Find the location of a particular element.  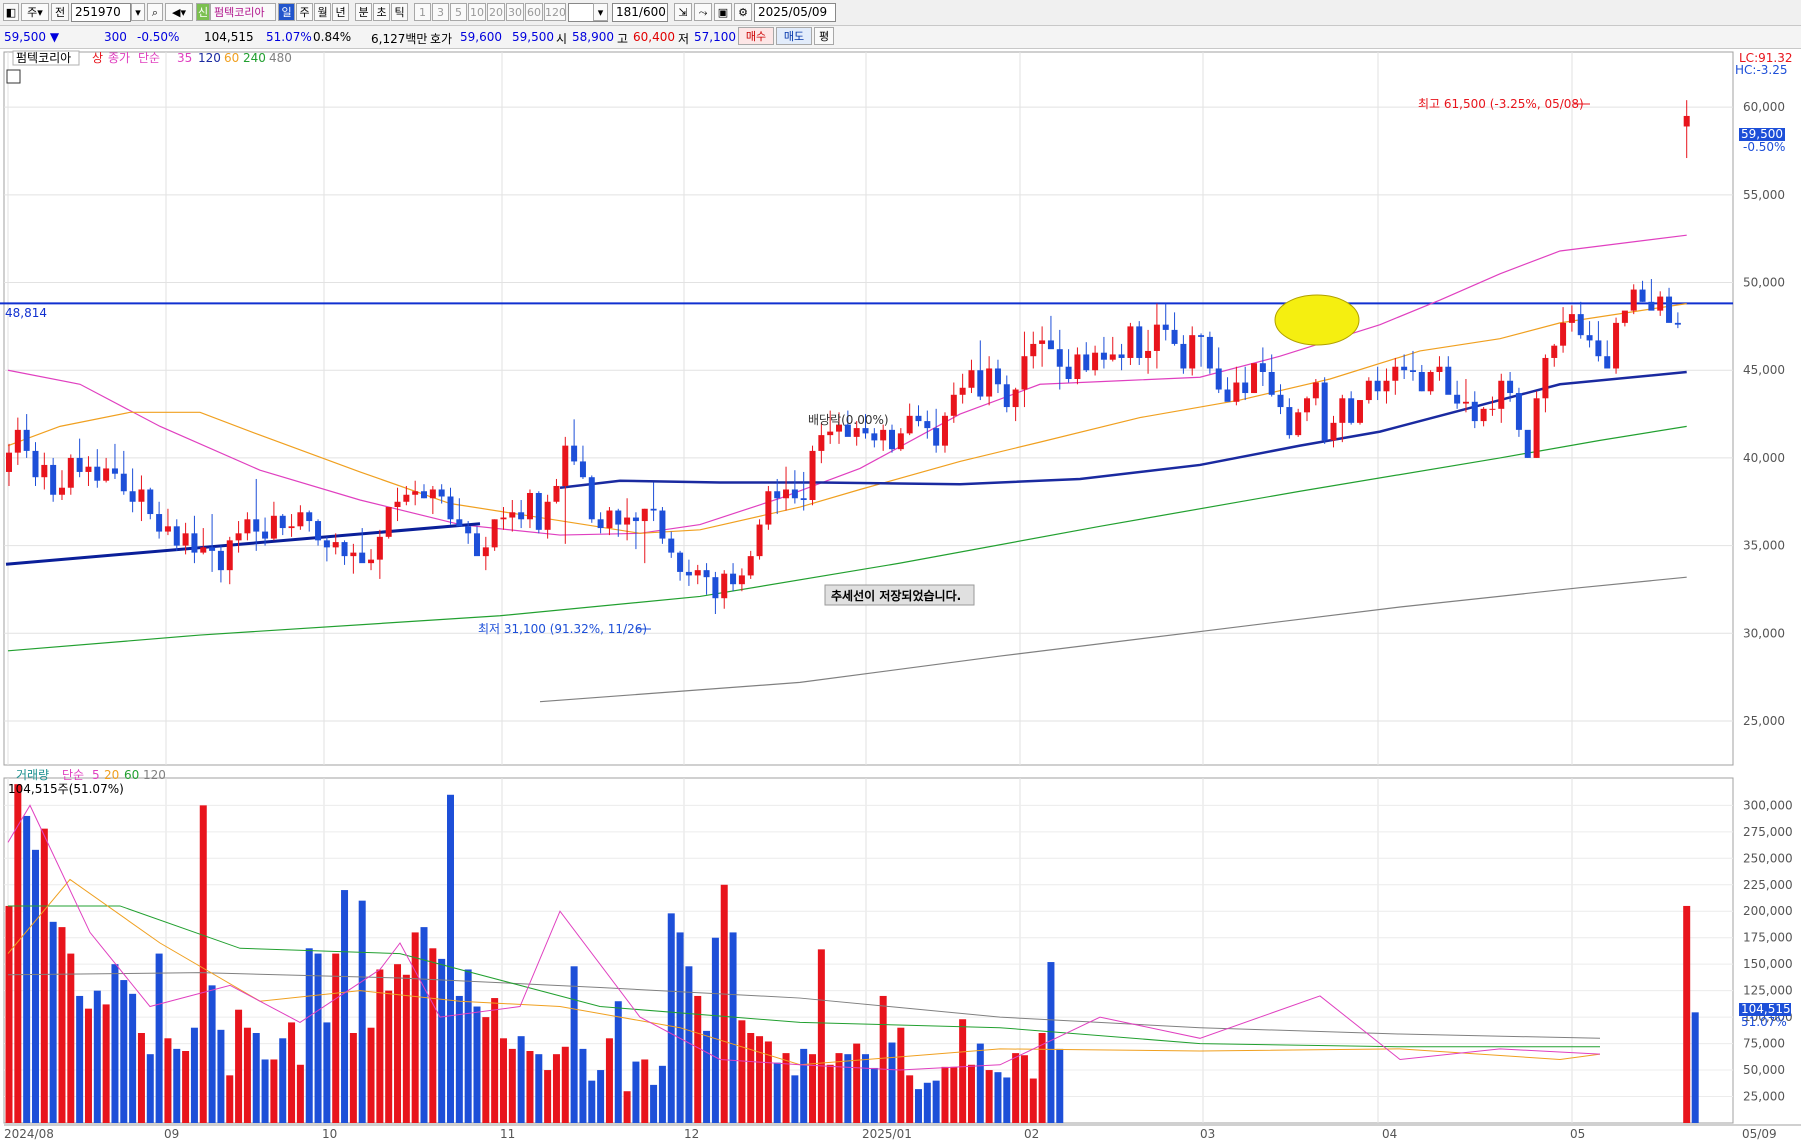

hline-label: 48,814 is located at coordinates (26, 313).